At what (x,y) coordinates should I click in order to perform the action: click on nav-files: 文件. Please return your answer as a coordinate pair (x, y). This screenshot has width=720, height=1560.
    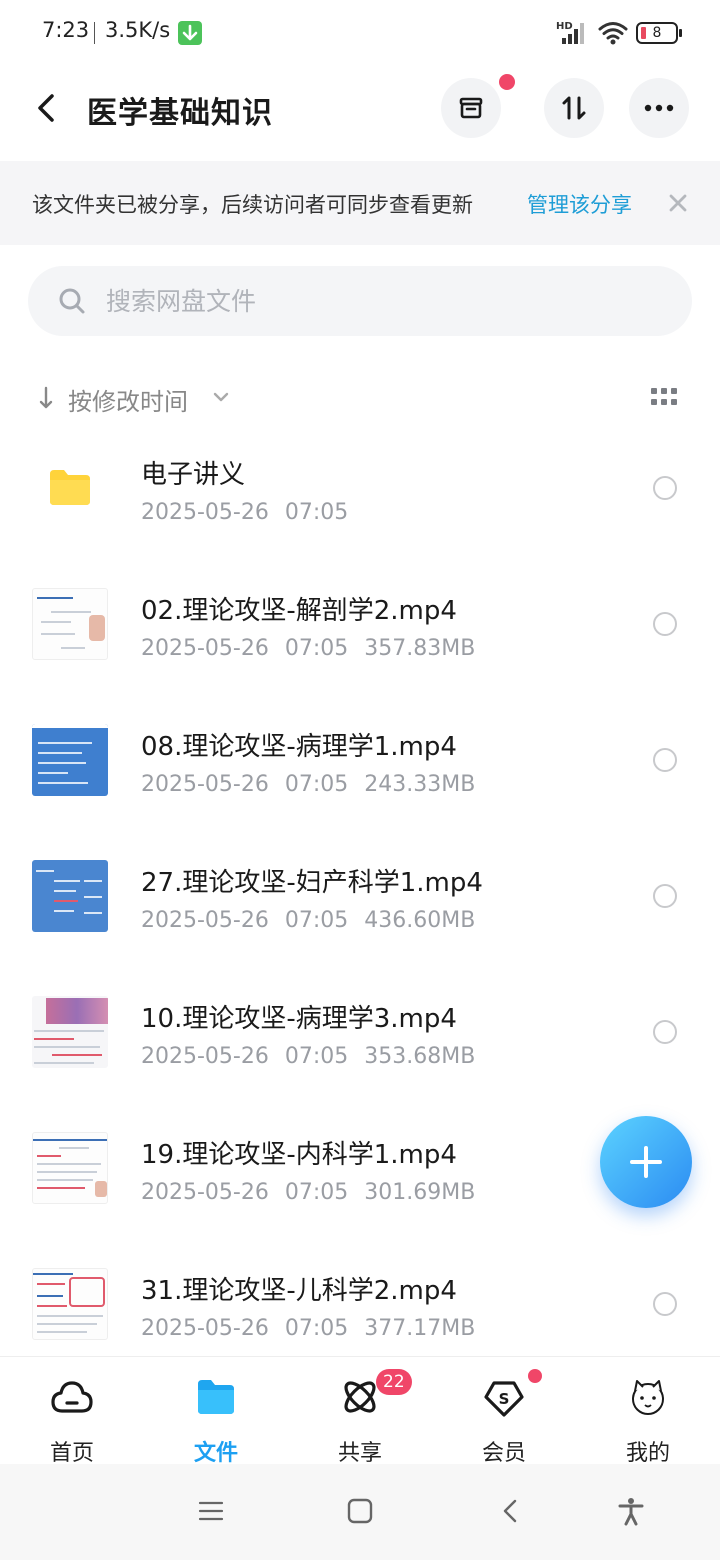
    Looking at the image, I should click on (216, 1411).